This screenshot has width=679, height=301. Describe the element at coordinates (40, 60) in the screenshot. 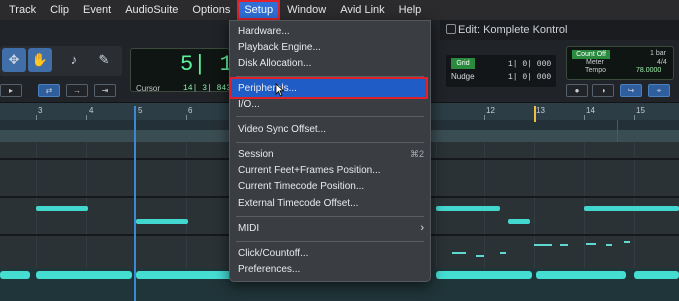

I see `grabber-tool-icon: ✋` at that location.